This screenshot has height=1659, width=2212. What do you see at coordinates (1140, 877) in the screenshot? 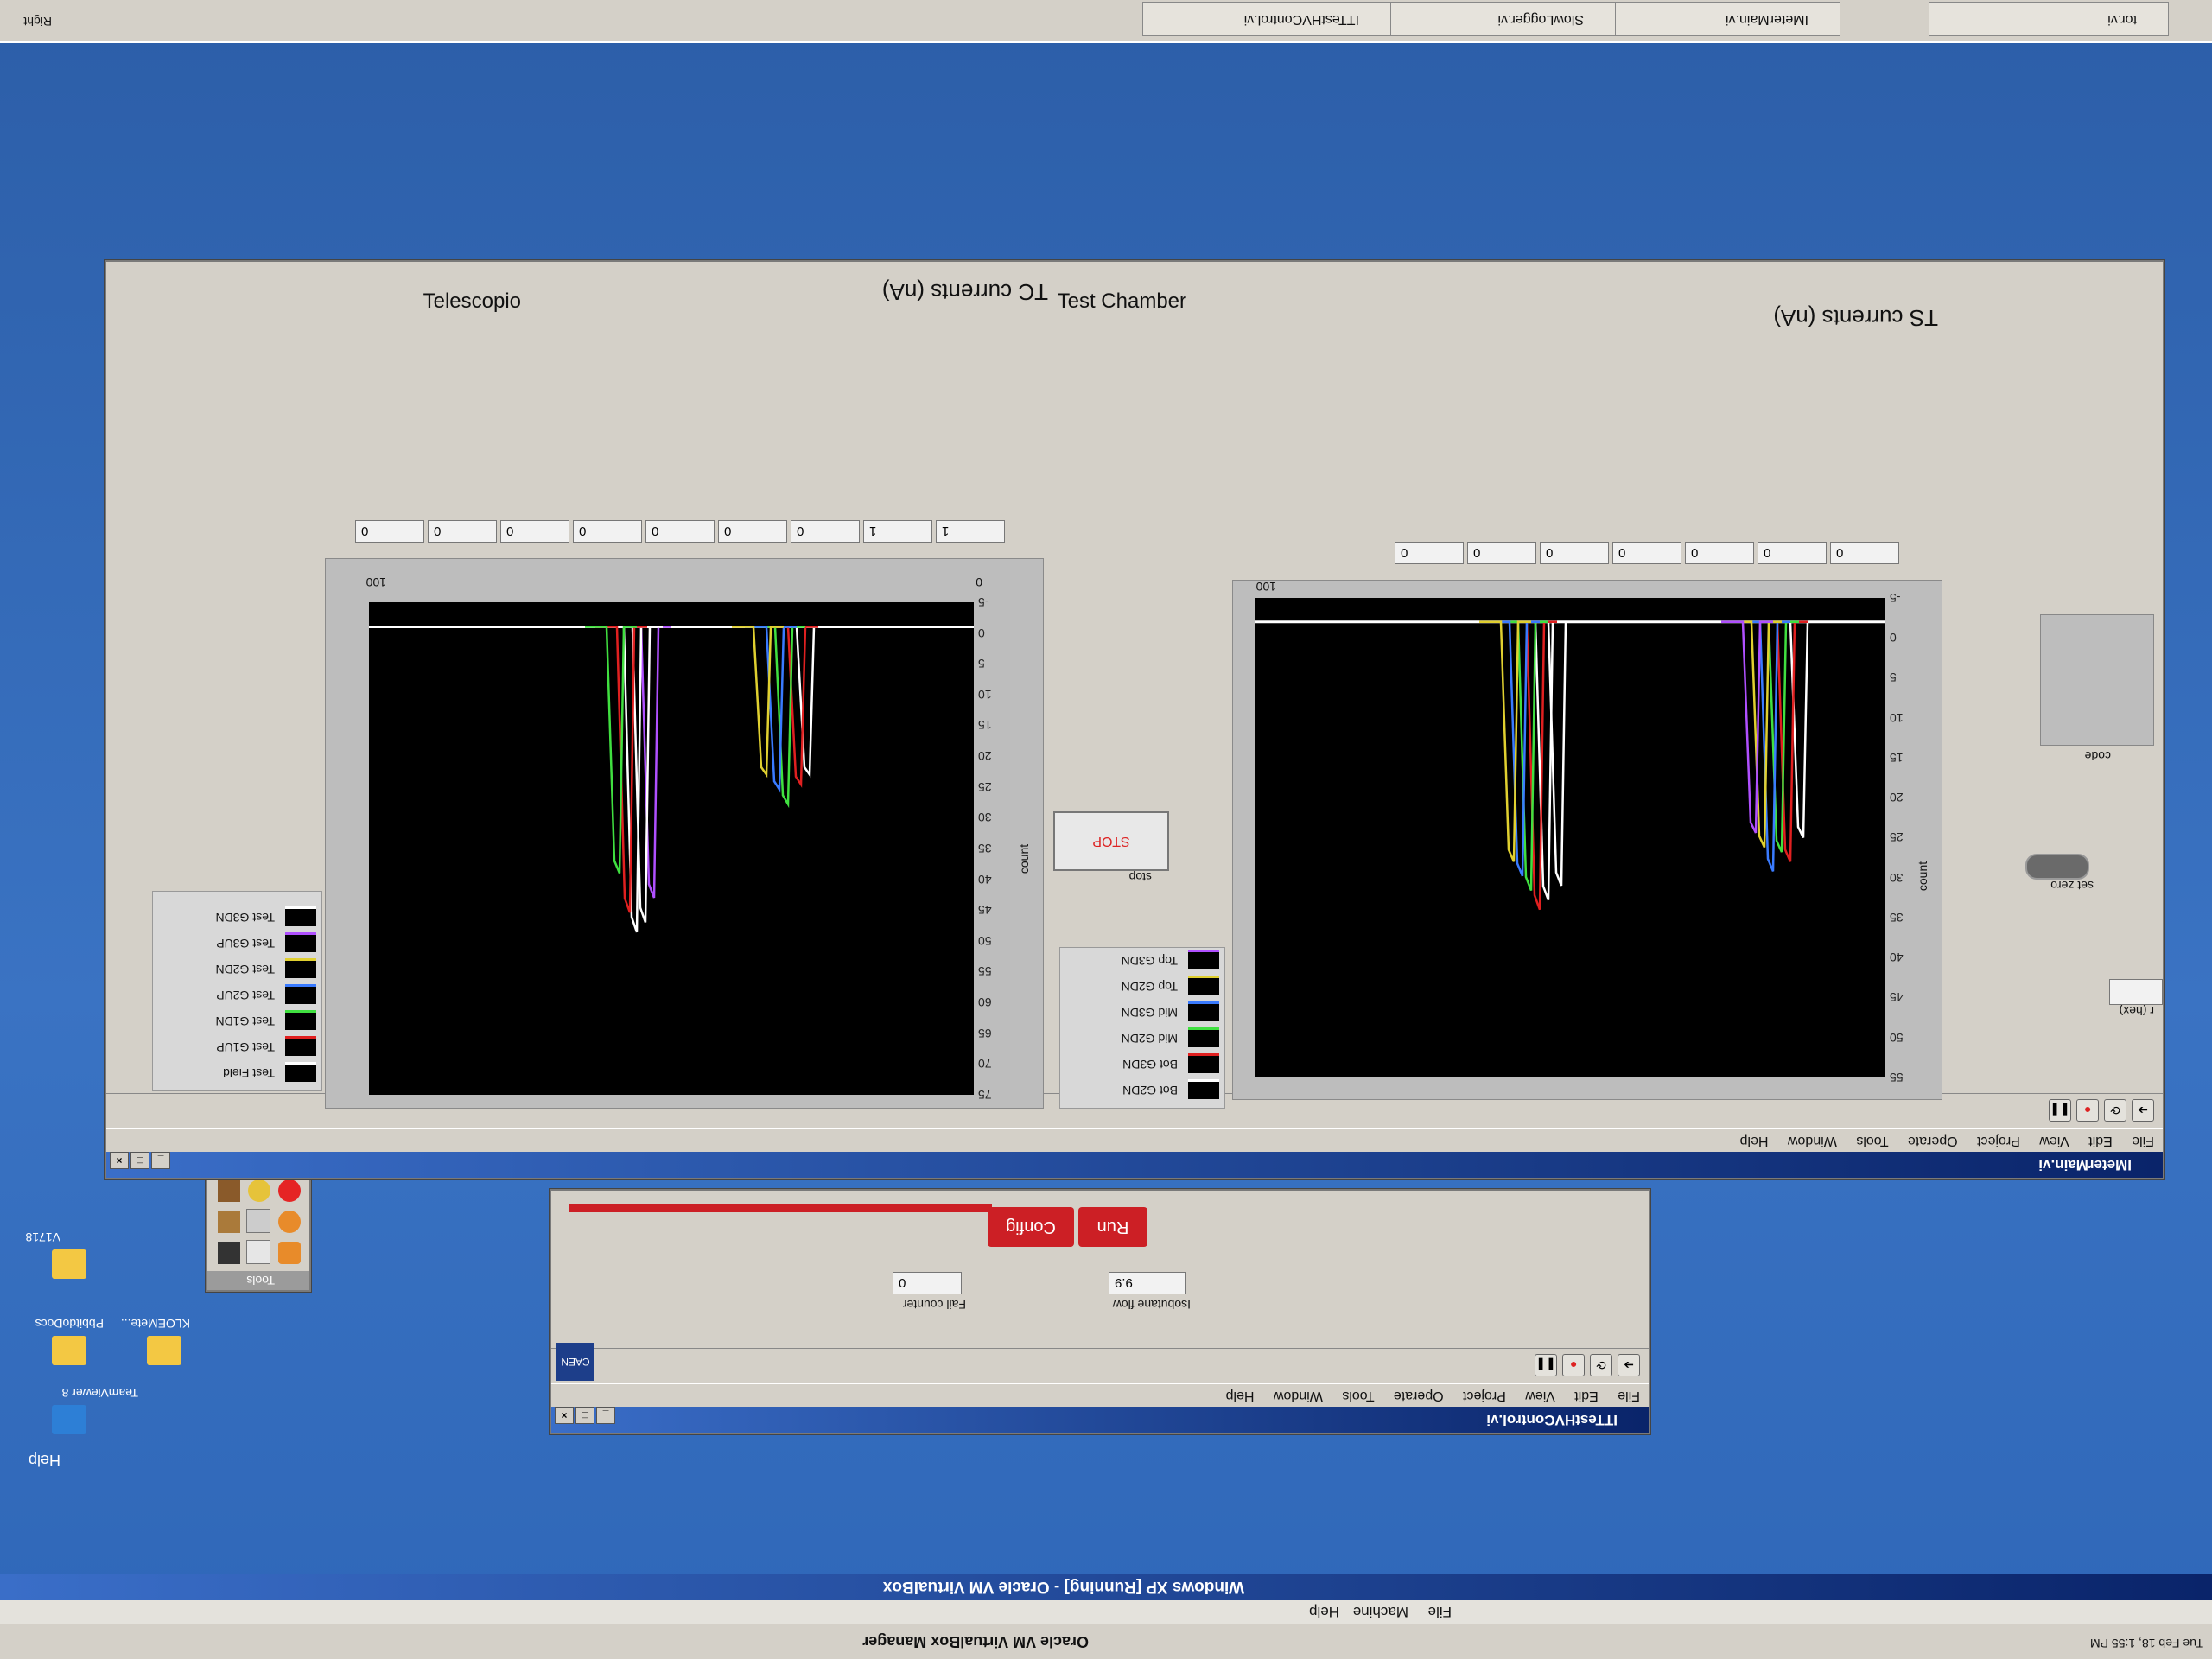
I see `stop-caption: stop` at bounding box center [1140, 877].